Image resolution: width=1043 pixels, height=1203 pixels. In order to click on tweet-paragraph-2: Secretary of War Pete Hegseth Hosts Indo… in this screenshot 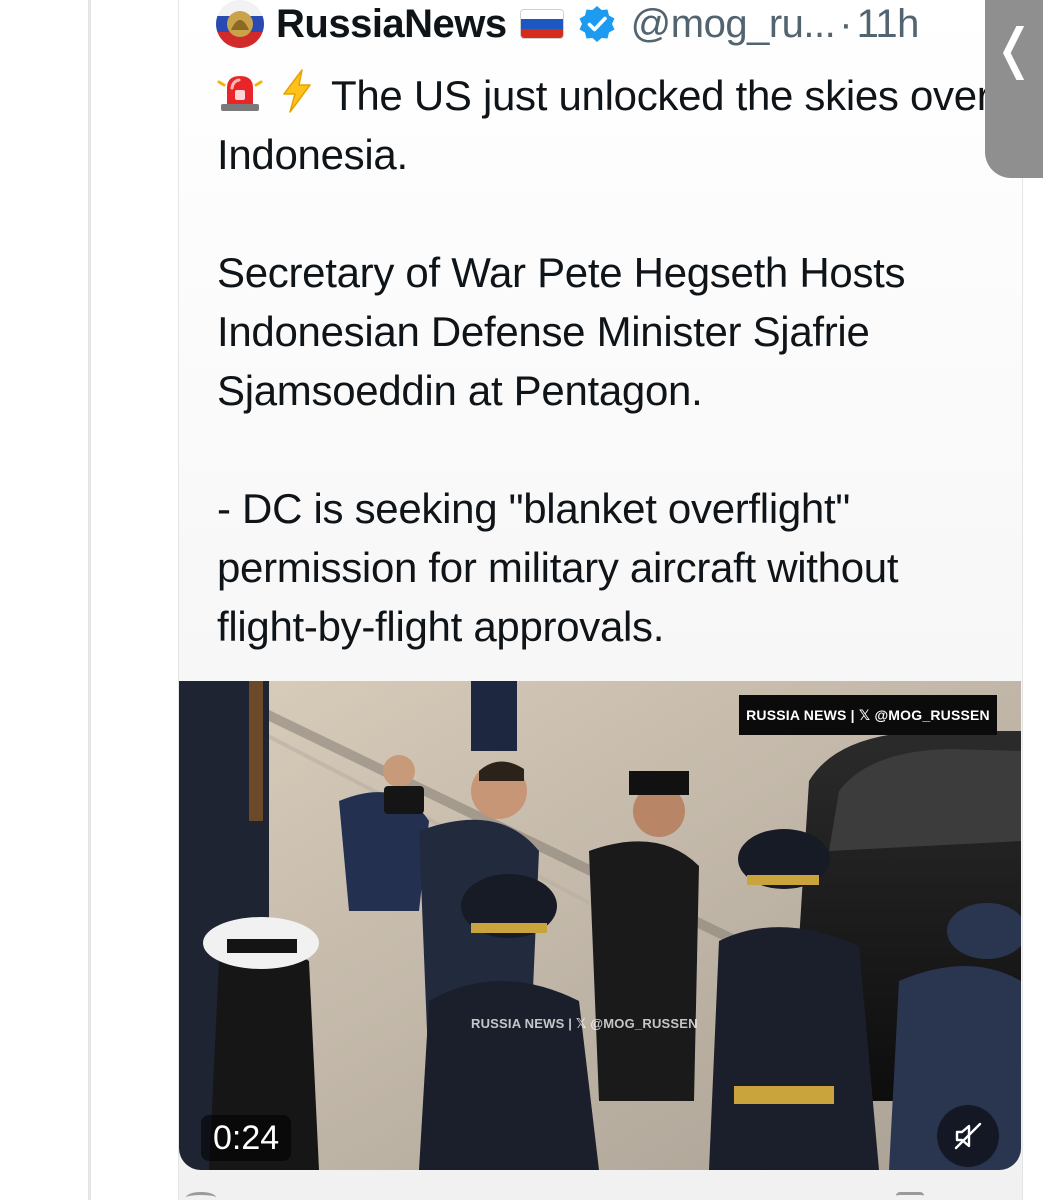, I will do `click(561, 331)`.